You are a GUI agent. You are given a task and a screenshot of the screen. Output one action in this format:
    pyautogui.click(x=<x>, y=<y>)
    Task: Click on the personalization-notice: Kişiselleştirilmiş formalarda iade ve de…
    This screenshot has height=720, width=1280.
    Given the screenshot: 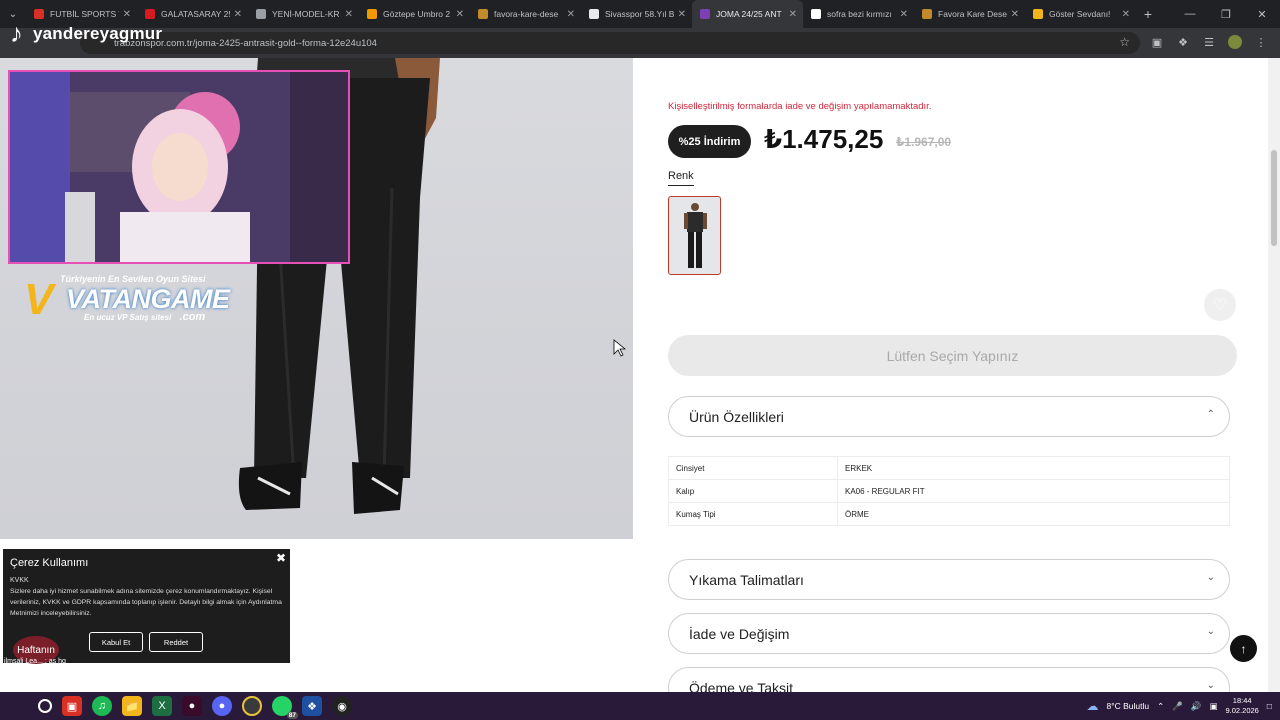 What is the action you would take?
    pyautogui.click(x=800, y=106)
    